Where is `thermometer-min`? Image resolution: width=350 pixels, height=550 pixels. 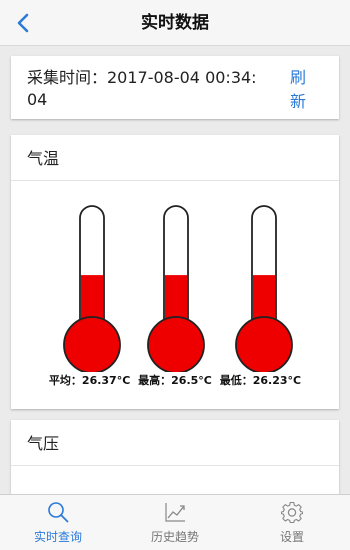 thermometer-min is located at coordinates (264, 286).